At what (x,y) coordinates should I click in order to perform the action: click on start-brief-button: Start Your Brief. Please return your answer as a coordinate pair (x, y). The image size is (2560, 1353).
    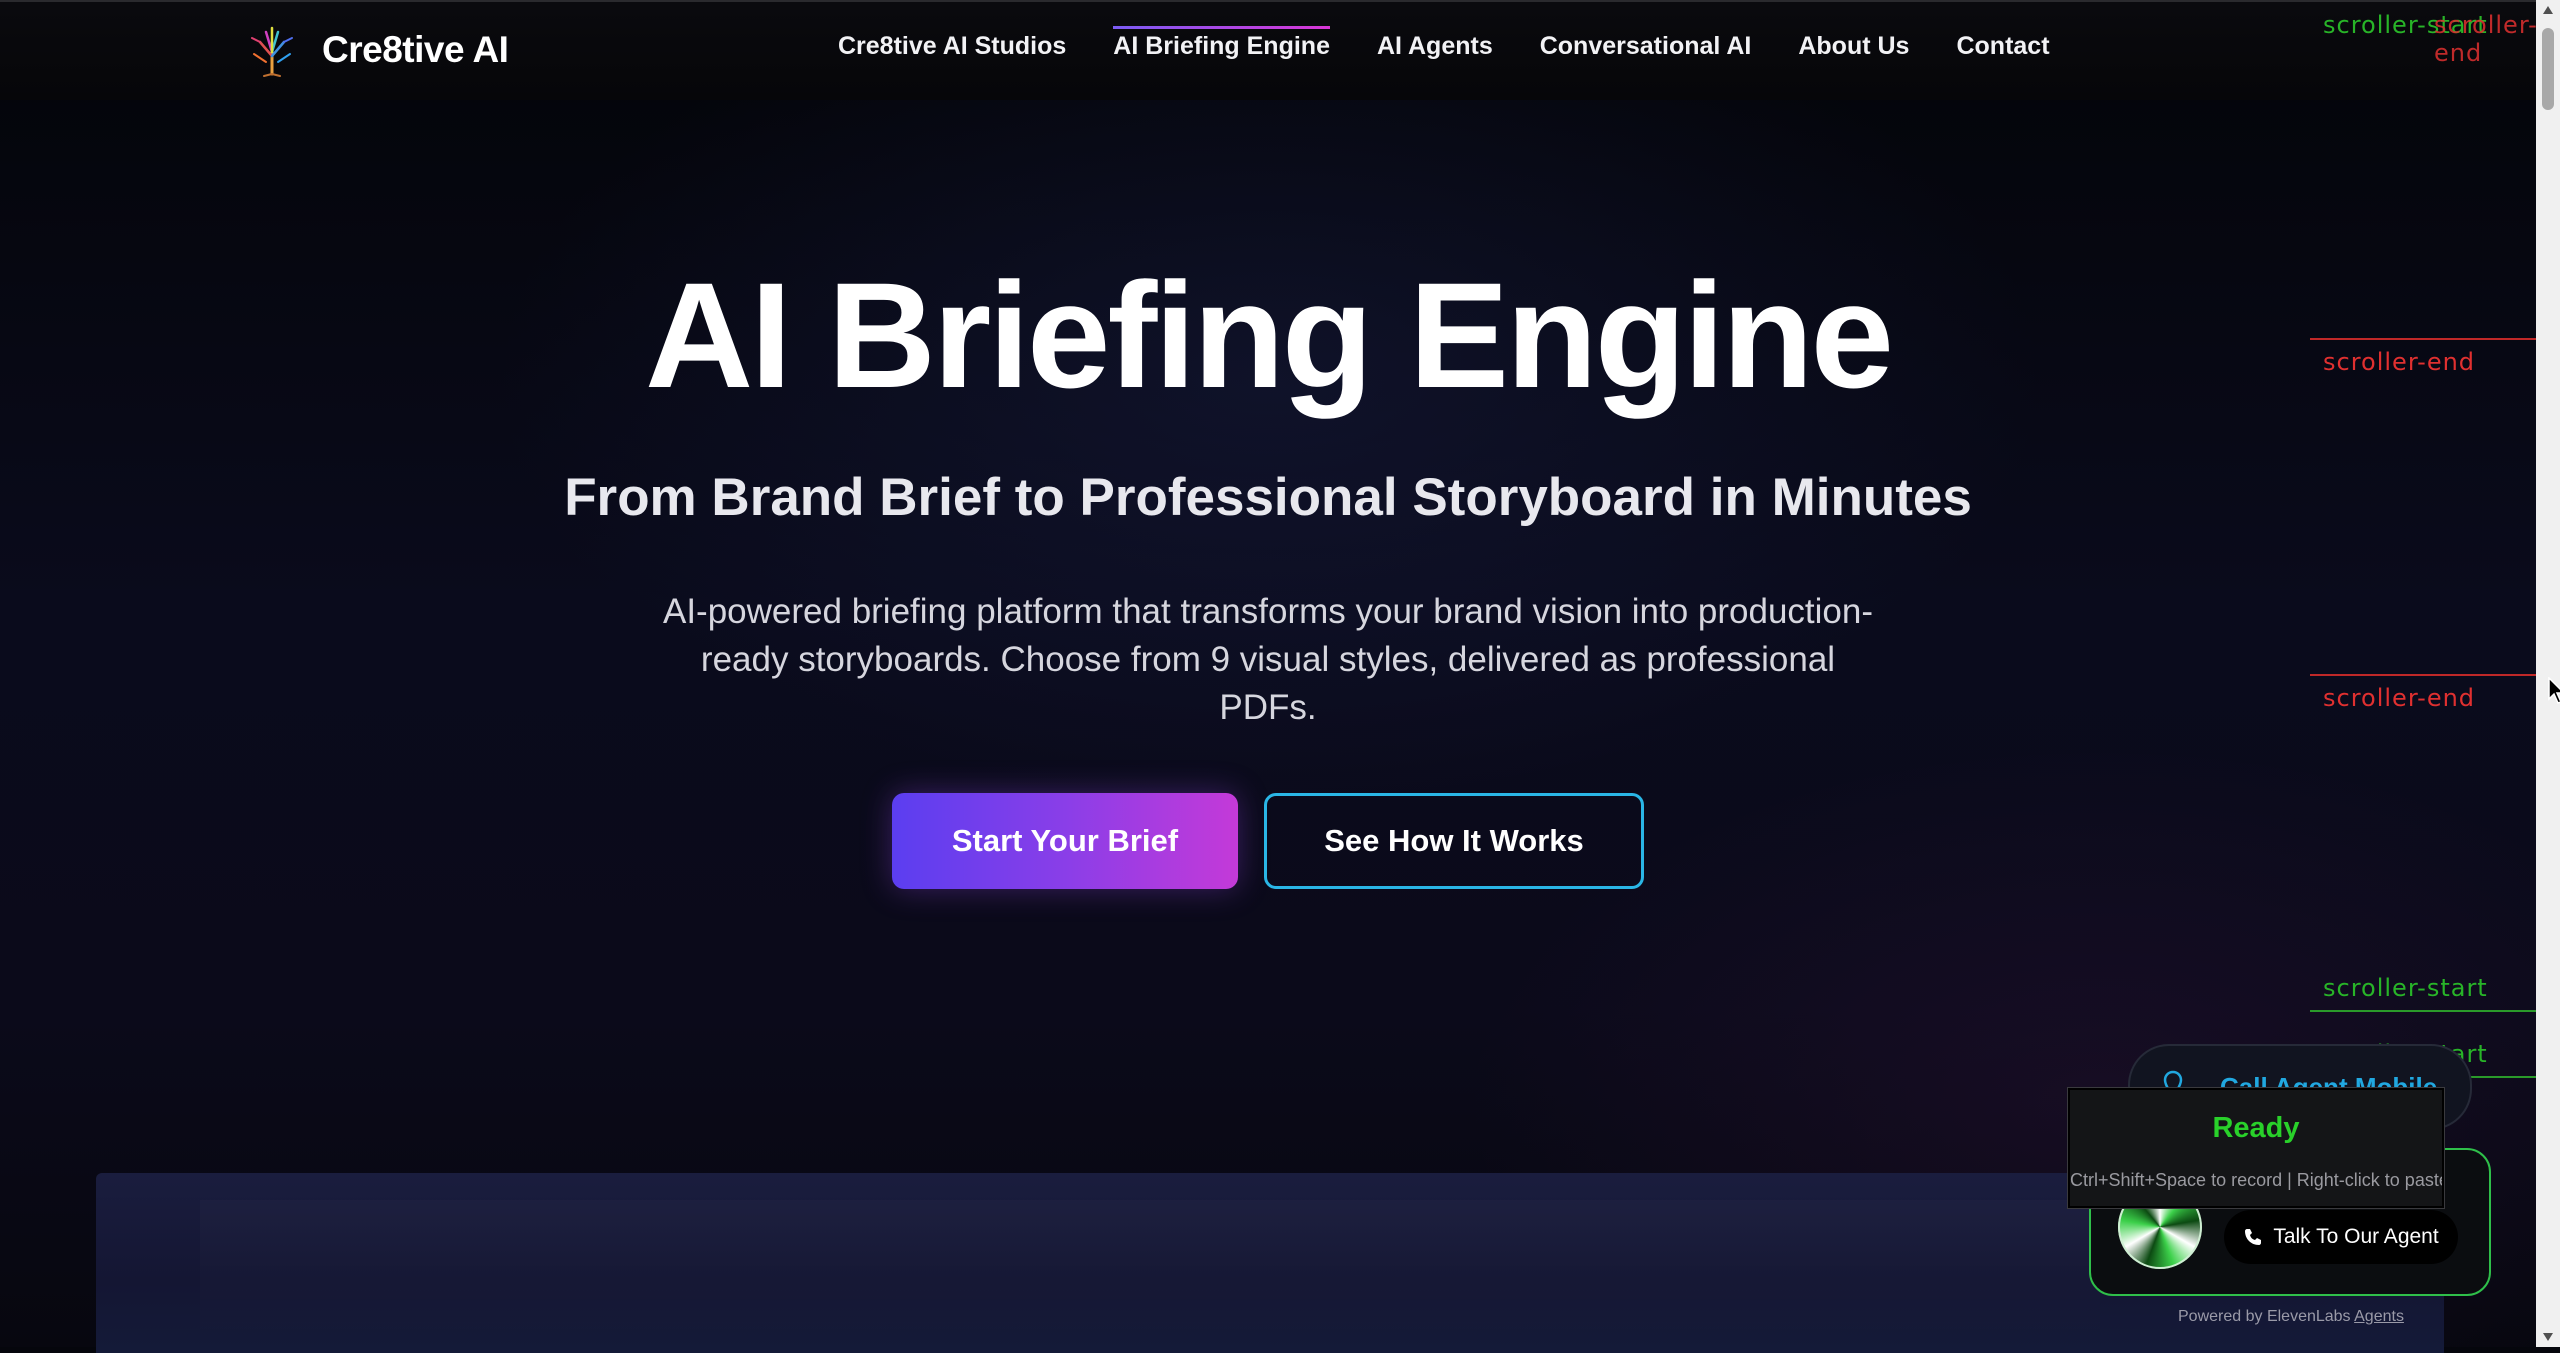
    Looking at the image, I should click on (1065, 841).